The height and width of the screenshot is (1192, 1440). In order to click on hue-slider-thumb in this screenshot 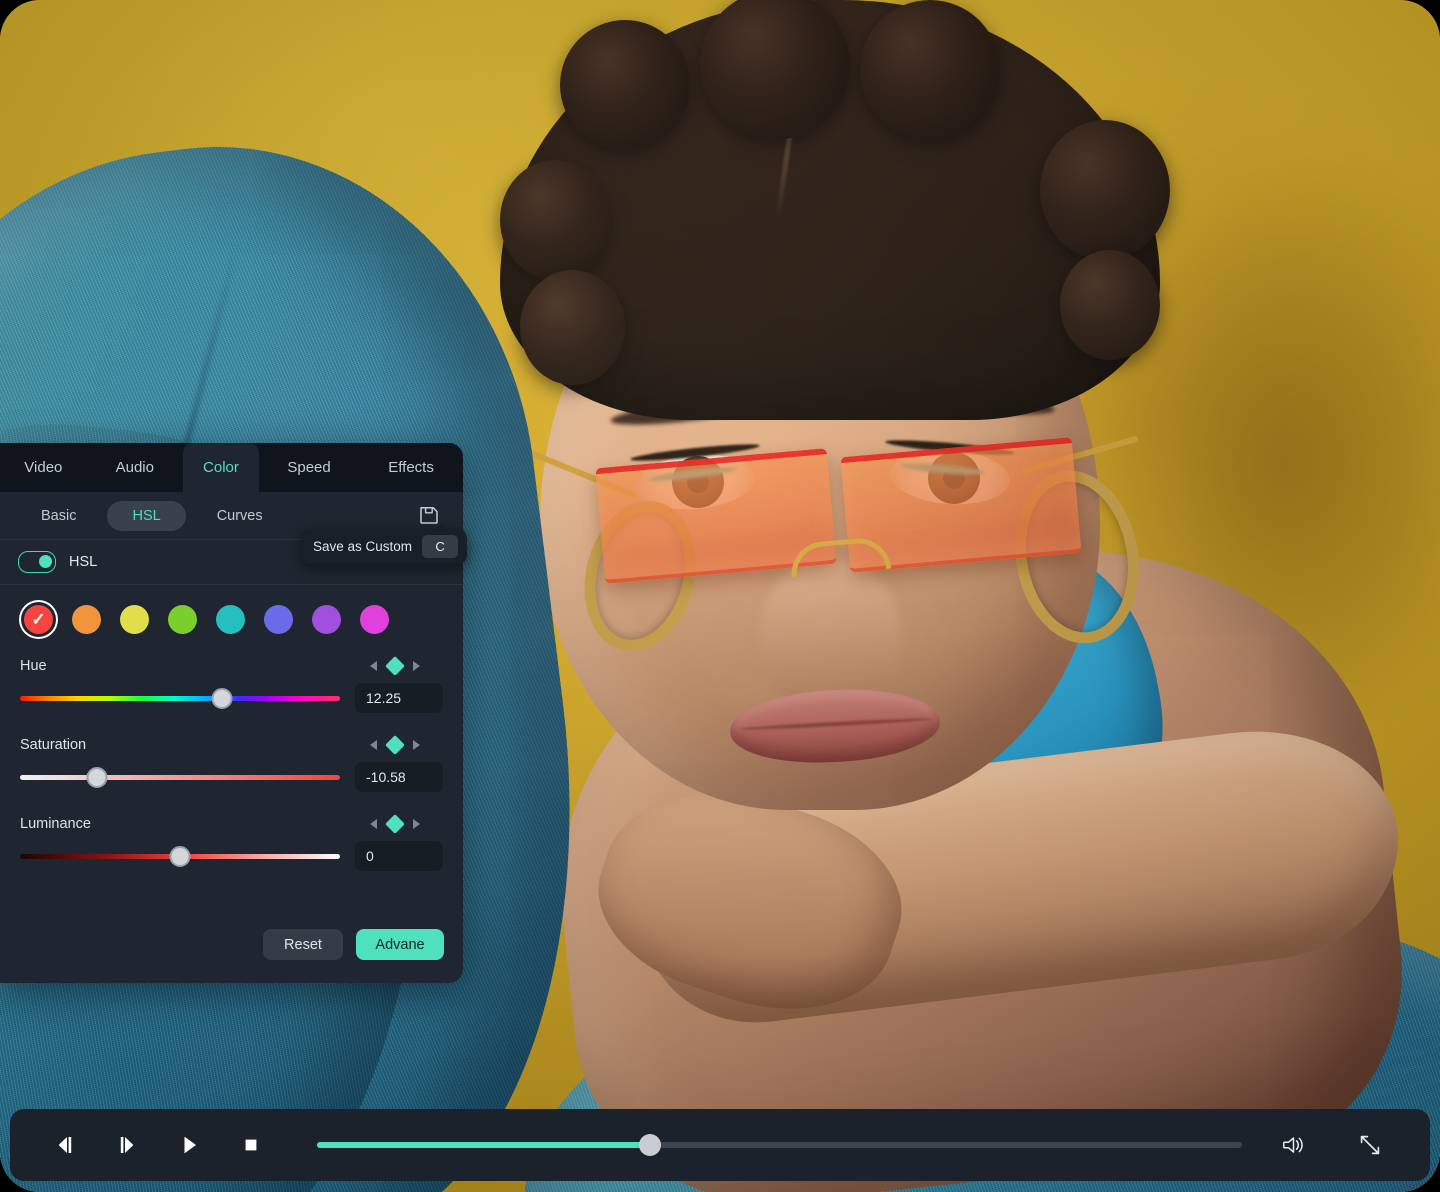, I will do `click(222, 698)`.